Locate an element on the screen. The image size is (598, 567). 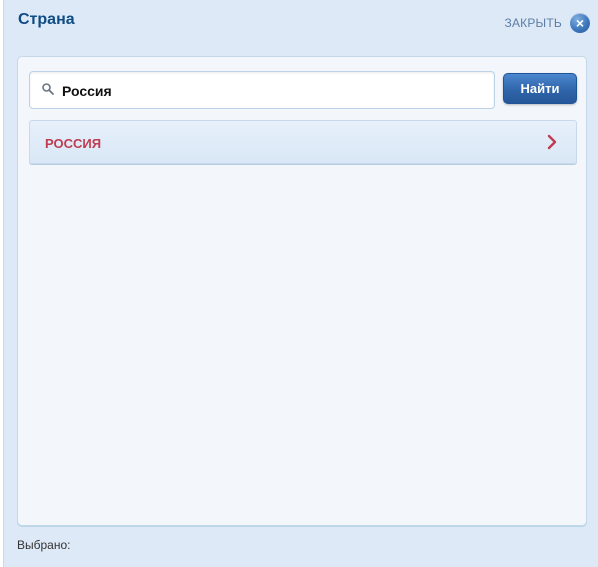
result-item-russia: РОССИЯ is located at coordinates (303, 142).